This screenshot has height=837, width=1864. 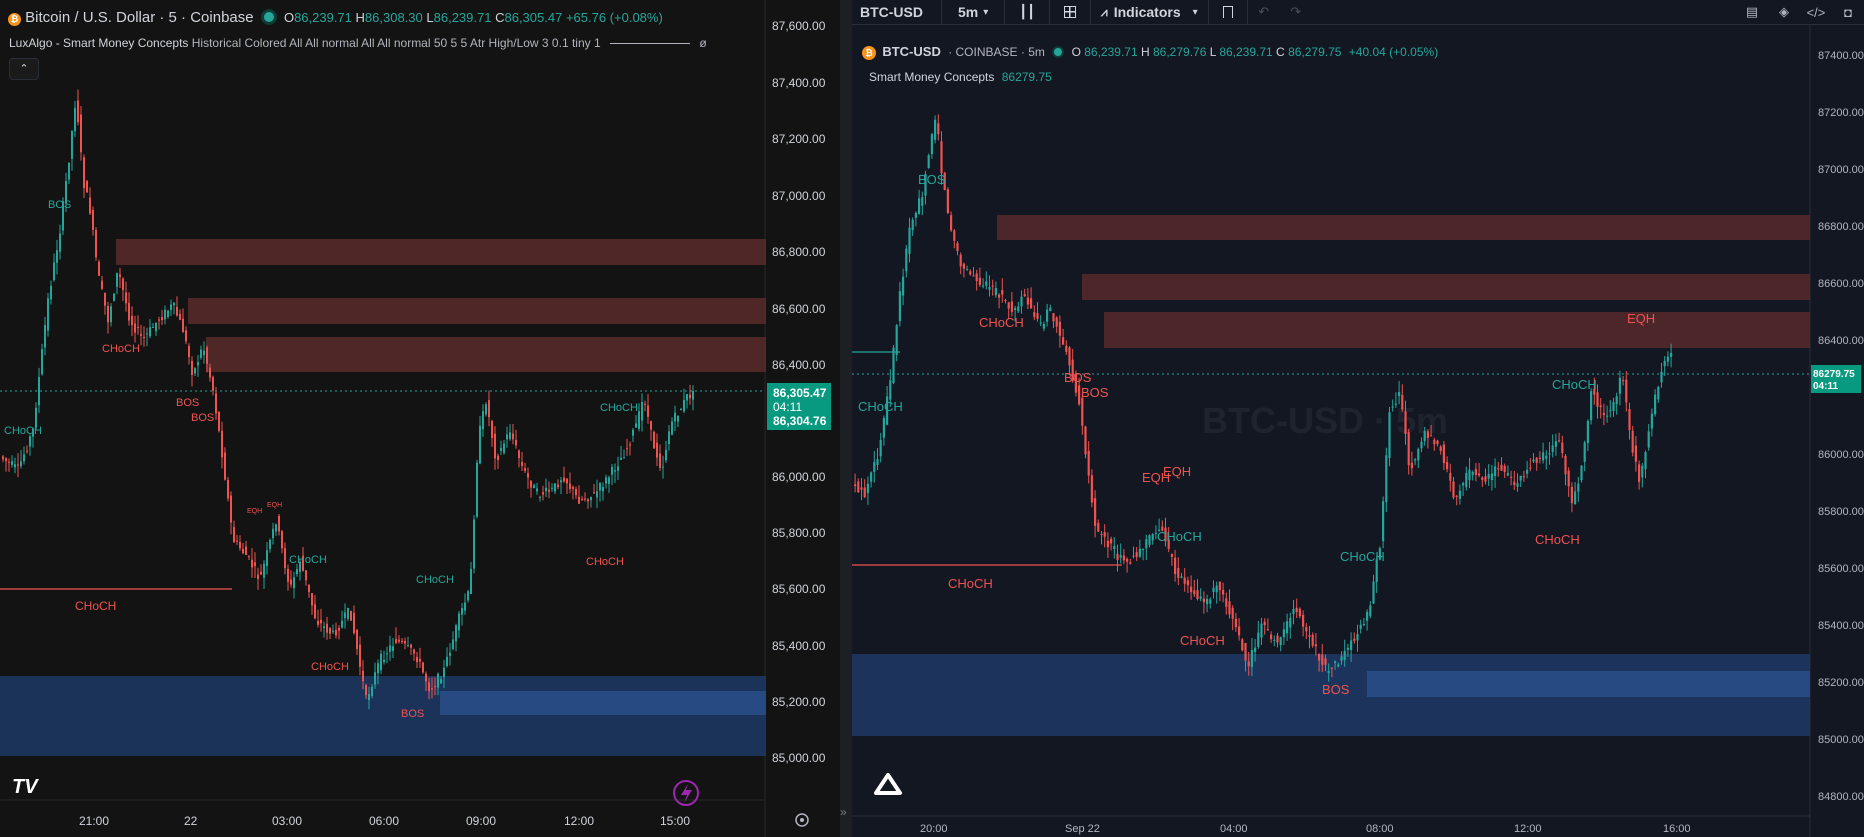 What do you see at coordinates (139, 17) in the screenshot?
I see `symbol-title: Bitcoin / U.S. Dollar · 5 · Coinbase` at bounding box center [139, 17].